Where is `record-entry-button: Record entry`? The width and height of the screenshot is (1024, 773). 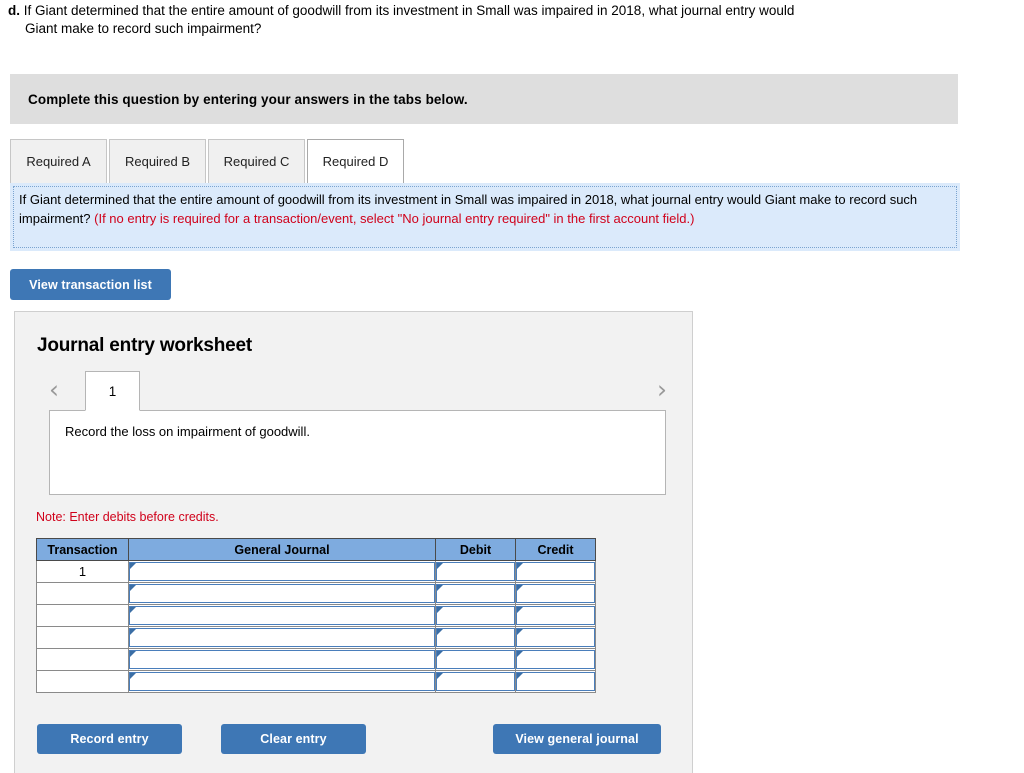 record-entry-button: Record entry is located at coordinates (109, 739).